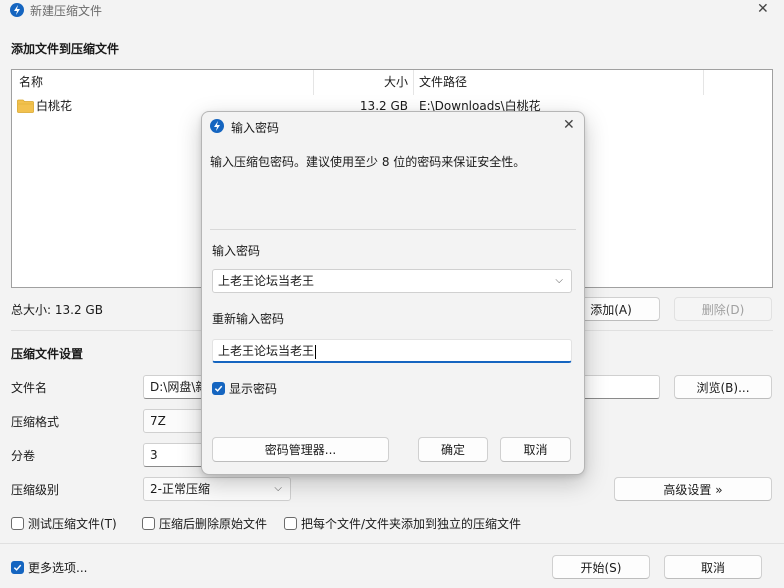 This screenshot has height=588, width=784. What do you see at coordinates (29, 388) in the screenshot?
I see `filename-label: 文件名` at bounding box center [29, 388].